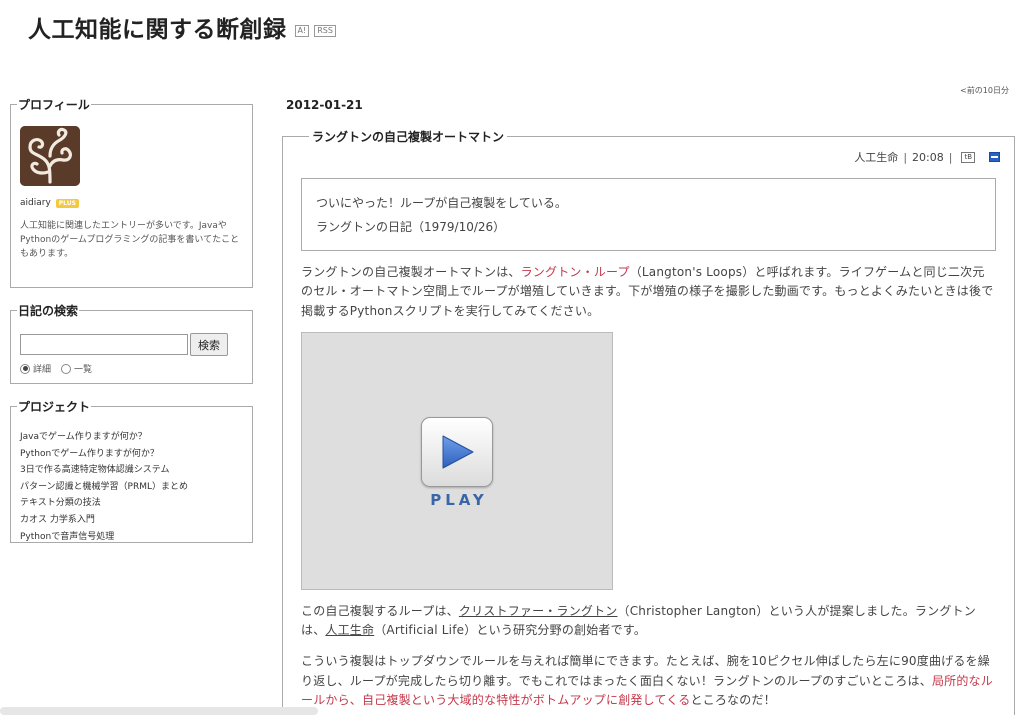  What do you see at coordinates (459, 499) in the screenshot?
I see `play-label: PLAY` at bounding box center [459, 499].